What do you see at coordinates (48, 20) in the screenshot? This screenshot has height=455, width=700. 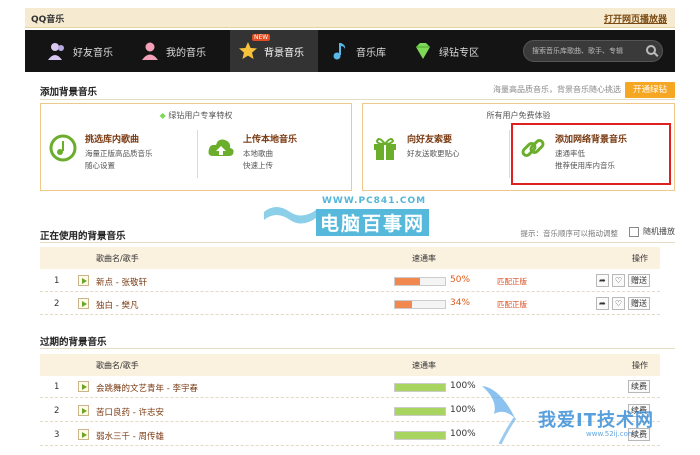 I see `app-title: QQ音乐` at bounding box center [48, 20].